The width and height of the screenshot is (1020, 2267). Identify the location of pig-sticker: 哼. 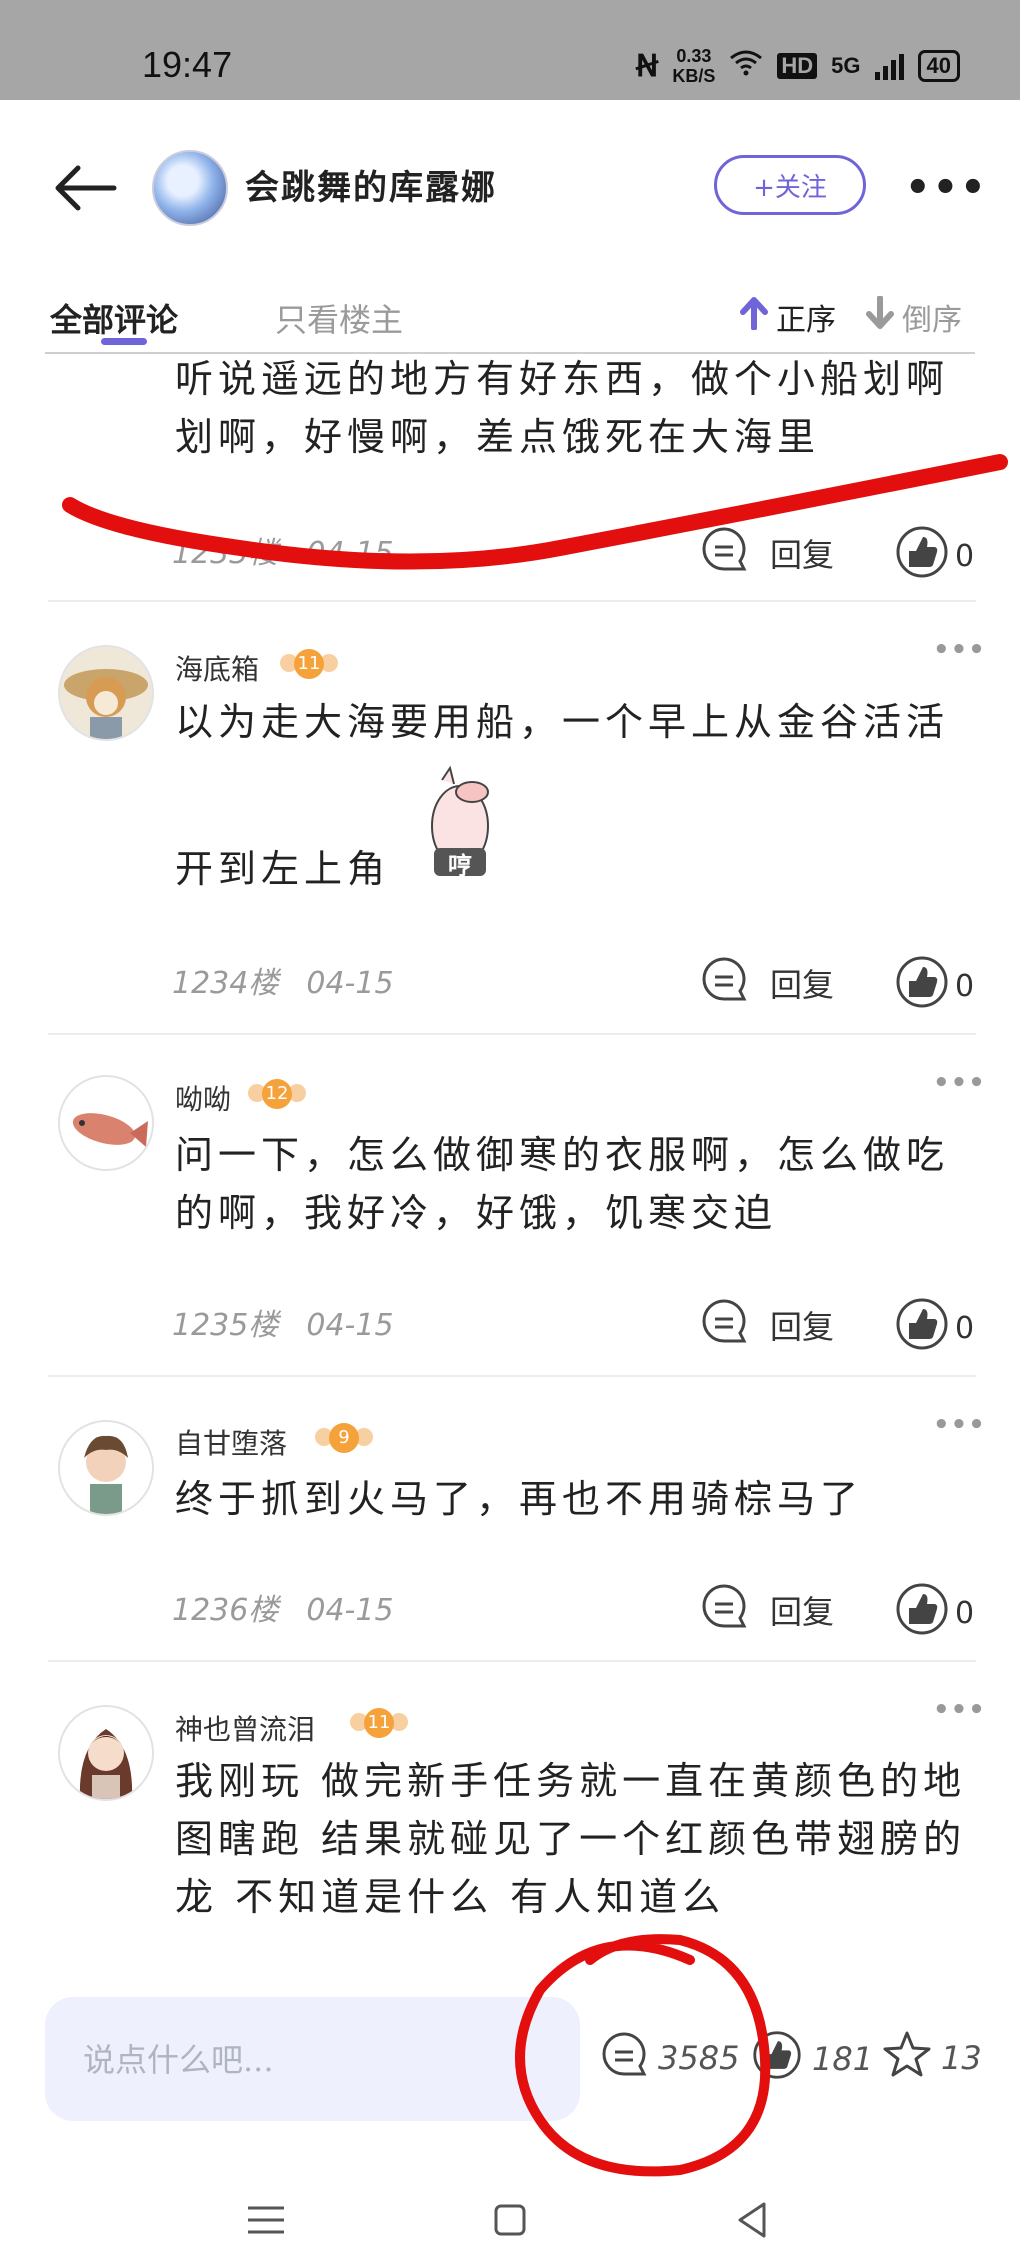
(460, 820).